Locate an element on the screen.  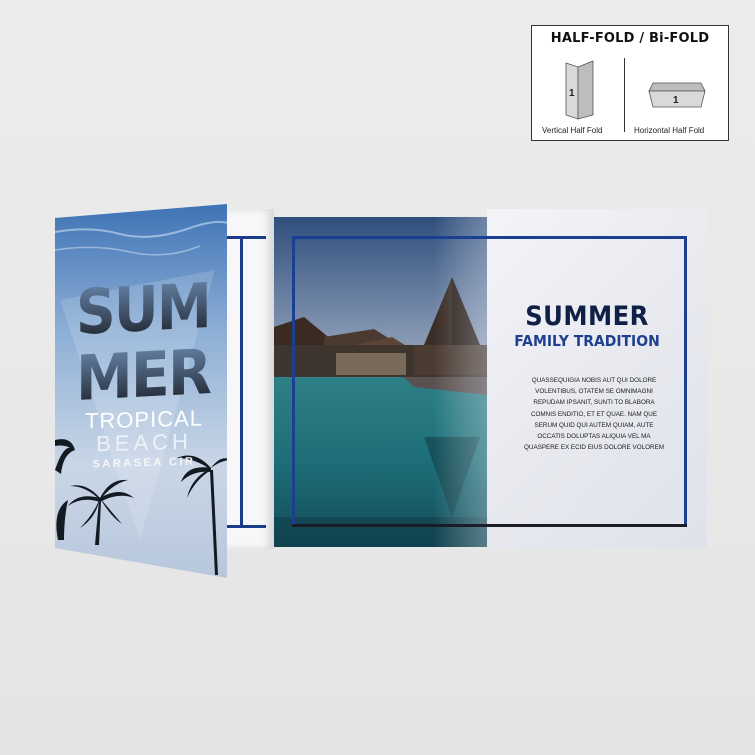
horizontal-half-fold-icon: 1 is located at coordinates (677, 95).